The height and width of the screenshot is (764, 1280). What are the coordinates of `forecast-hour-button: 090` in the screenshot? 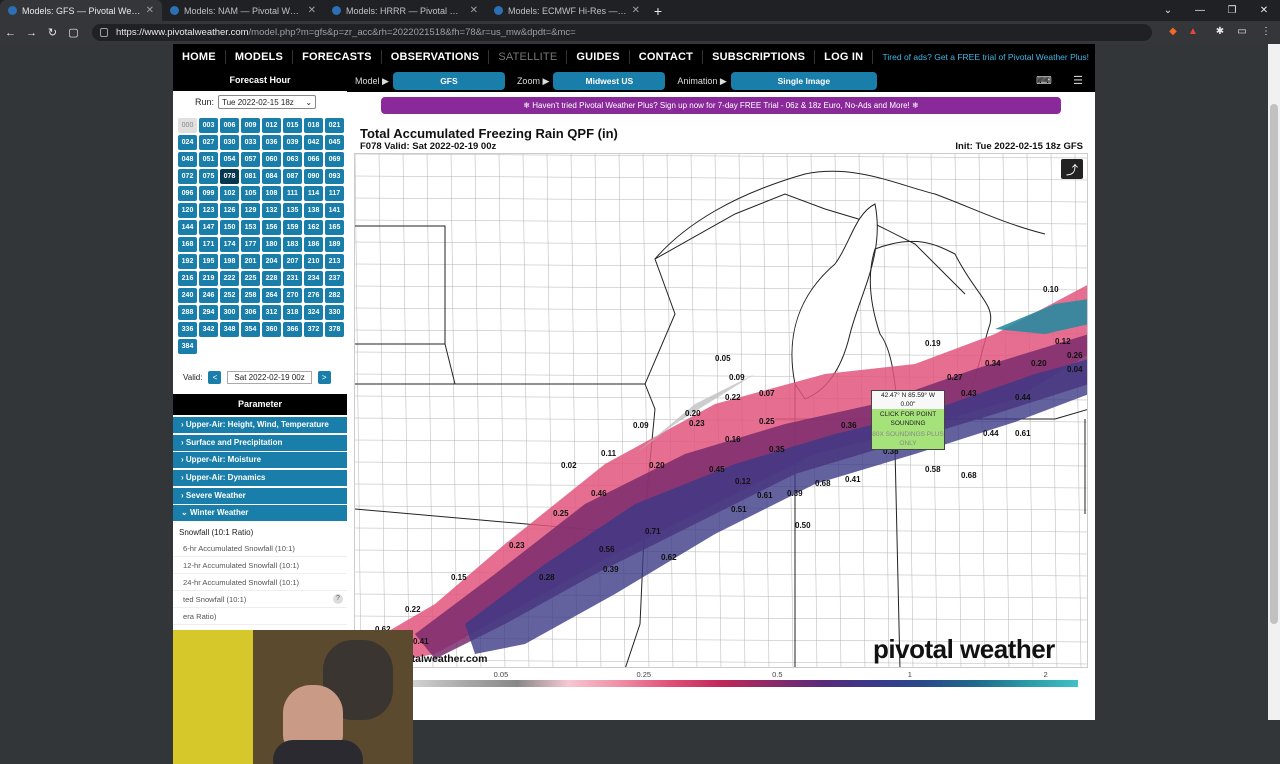 It's located at (313, 176).